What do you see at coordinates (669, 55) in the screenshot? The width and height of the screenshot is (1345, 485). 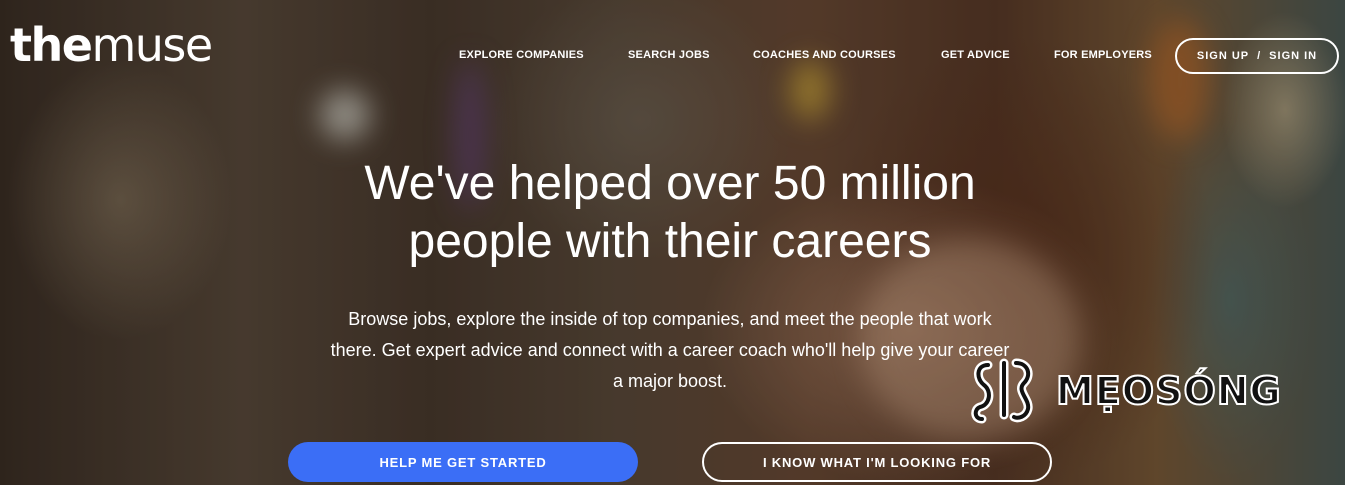 I see `nav-search-jobs: SEARCH JOBS` at bounding box center [669, 55].